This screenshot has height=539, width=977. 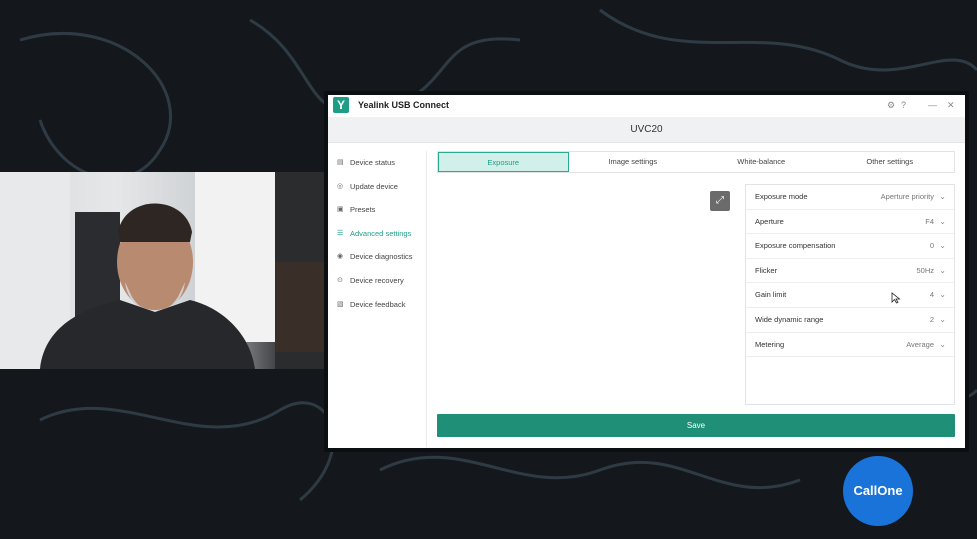 I want to click on sidebar-item-label: Presets, so click(x=363, y=210).